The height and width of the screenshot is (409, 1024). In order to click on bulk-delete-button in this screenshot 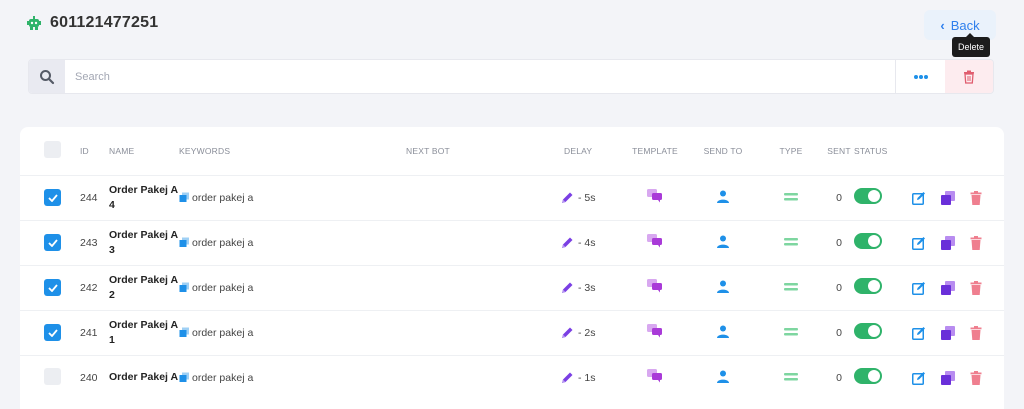, I will do `click(969, 76)`.